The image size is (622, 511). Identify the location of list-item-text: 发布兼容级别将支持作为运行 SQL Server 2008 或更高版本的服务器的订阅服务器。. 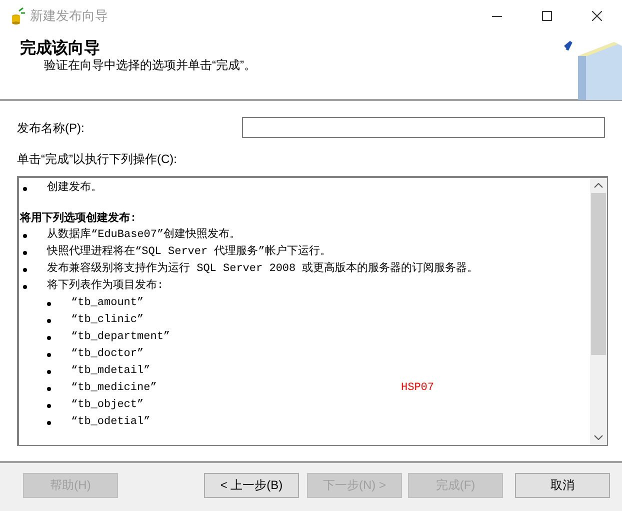
(262, 269).